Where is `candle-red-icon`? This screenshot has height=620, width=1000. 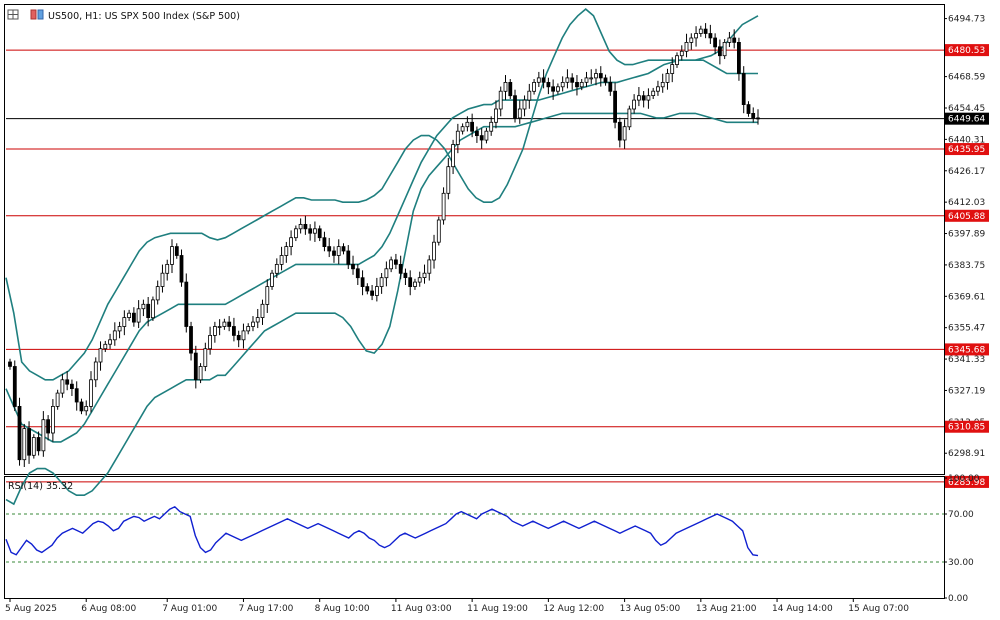
candle-red-icon is located at coordinates (33, 14).